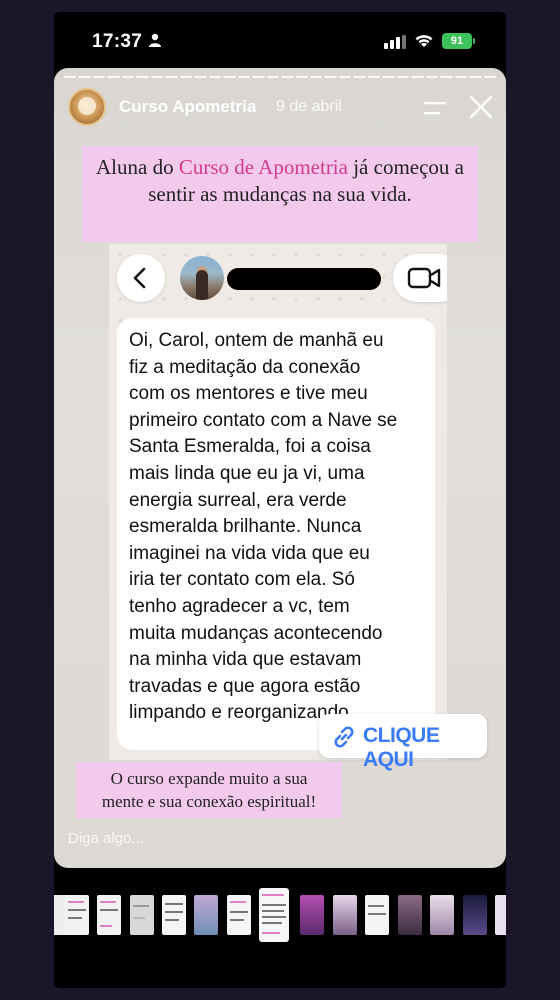  Describe the element at coordinates (280, 77) in the screenshot. I see `story-progress-bar` at that location.